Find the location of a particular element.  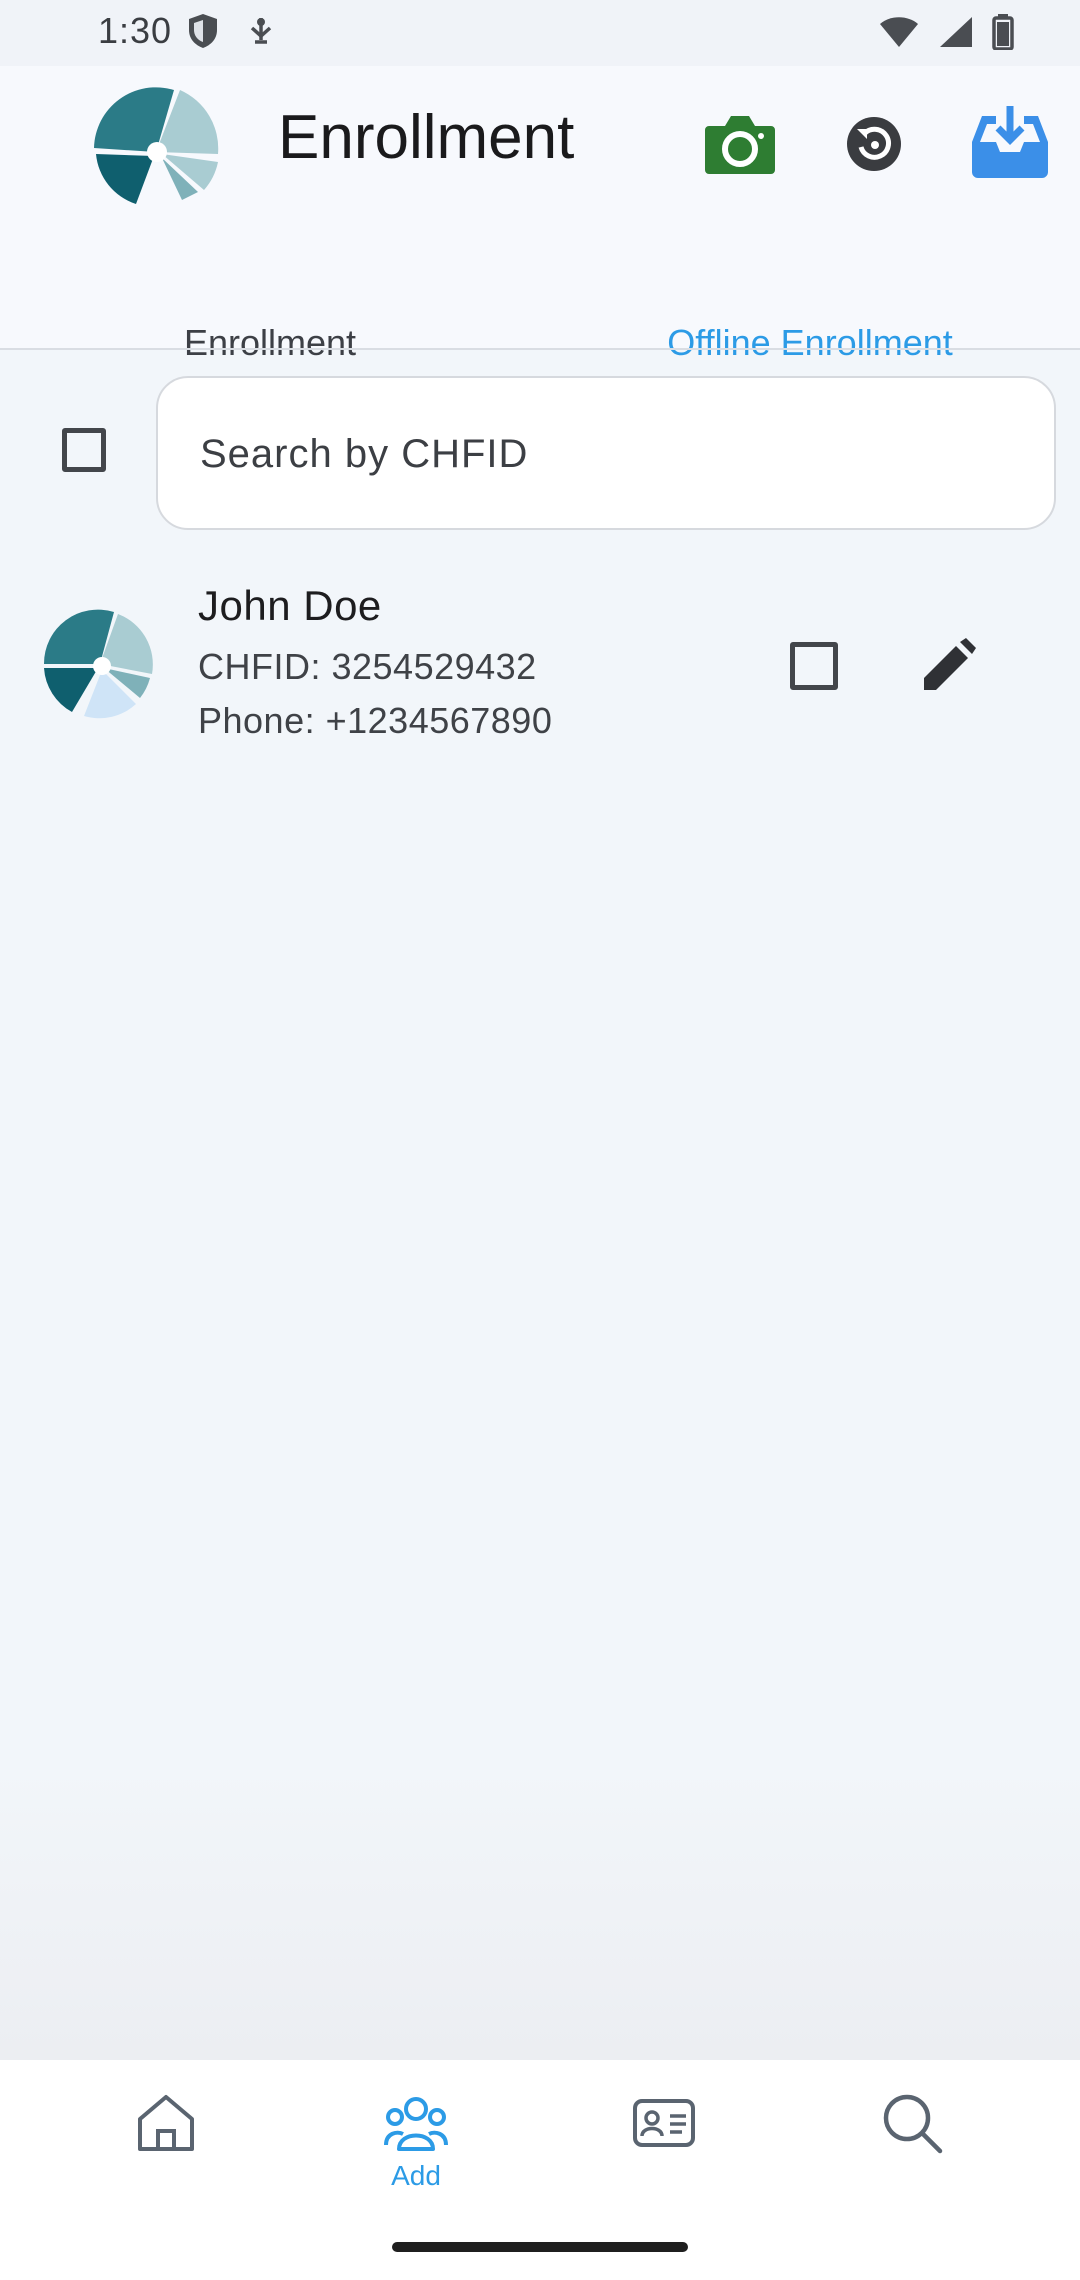

camera-icon is located at coordinates (740, 146).